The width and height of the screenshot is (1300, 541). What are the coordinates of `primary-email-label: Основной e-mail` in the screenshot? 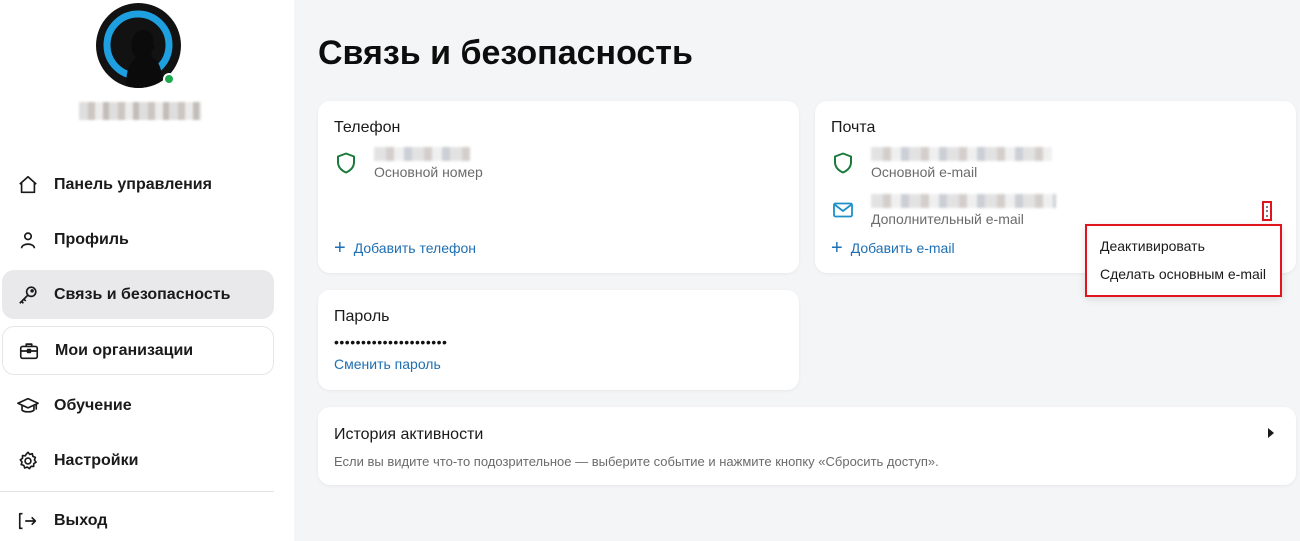 It's located at (924, 172).